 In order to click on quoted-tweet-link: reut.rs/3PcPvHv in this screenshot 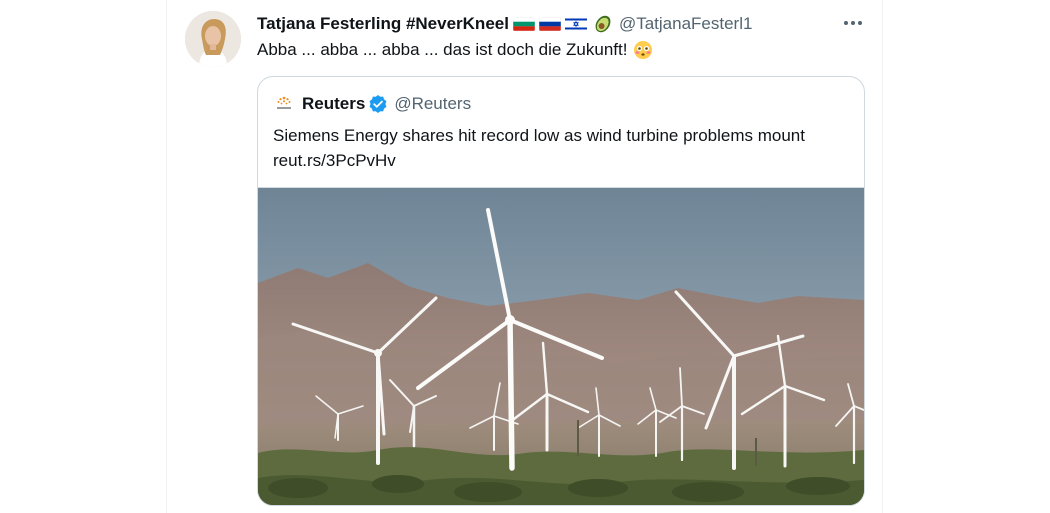, I will do `click(563, 160)`.